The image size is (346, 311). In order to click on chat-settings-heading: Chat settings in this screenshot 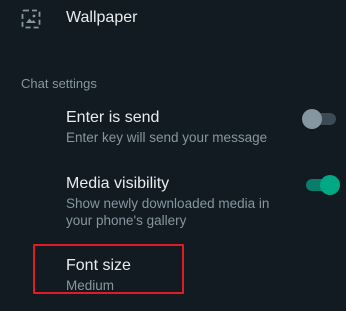, I will do `click(59, 83)`.